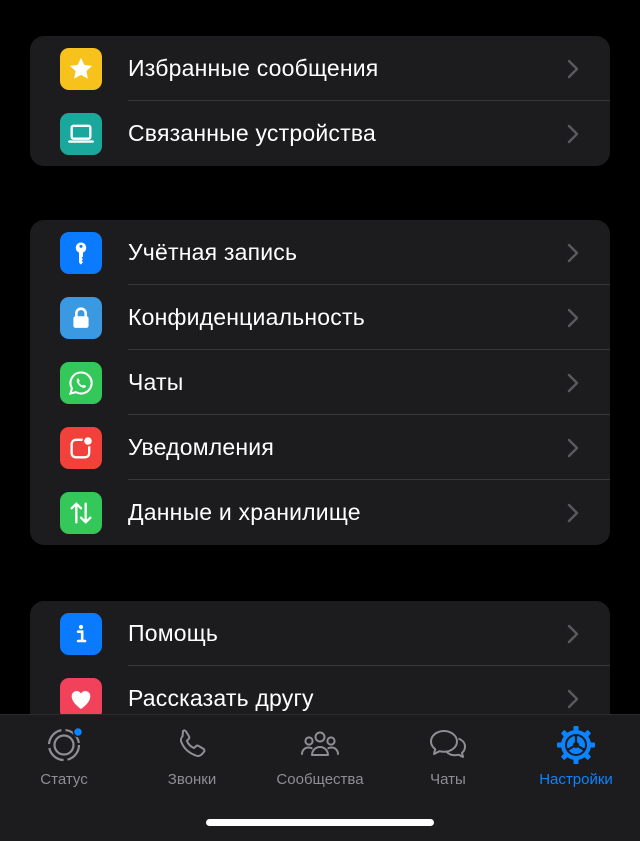 This screenshot has width=640, height=841. Describe the element at coordinates (192, 743) in the screenshot. I see `phone-icon` at that location.